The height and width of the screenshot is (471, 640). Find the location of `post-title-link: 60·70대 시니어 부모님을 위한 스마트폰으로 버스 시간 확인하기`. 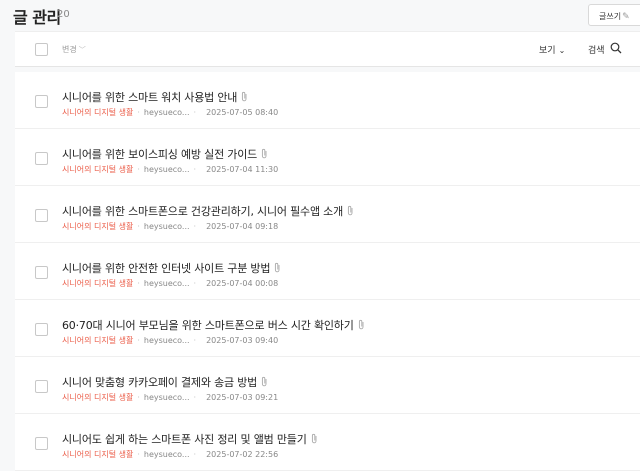

post-title-link: 60·70대 시니어 부모님을 위한 스마트폰으로 버스 시간 확인하기 is located at coordinates (213, 325).